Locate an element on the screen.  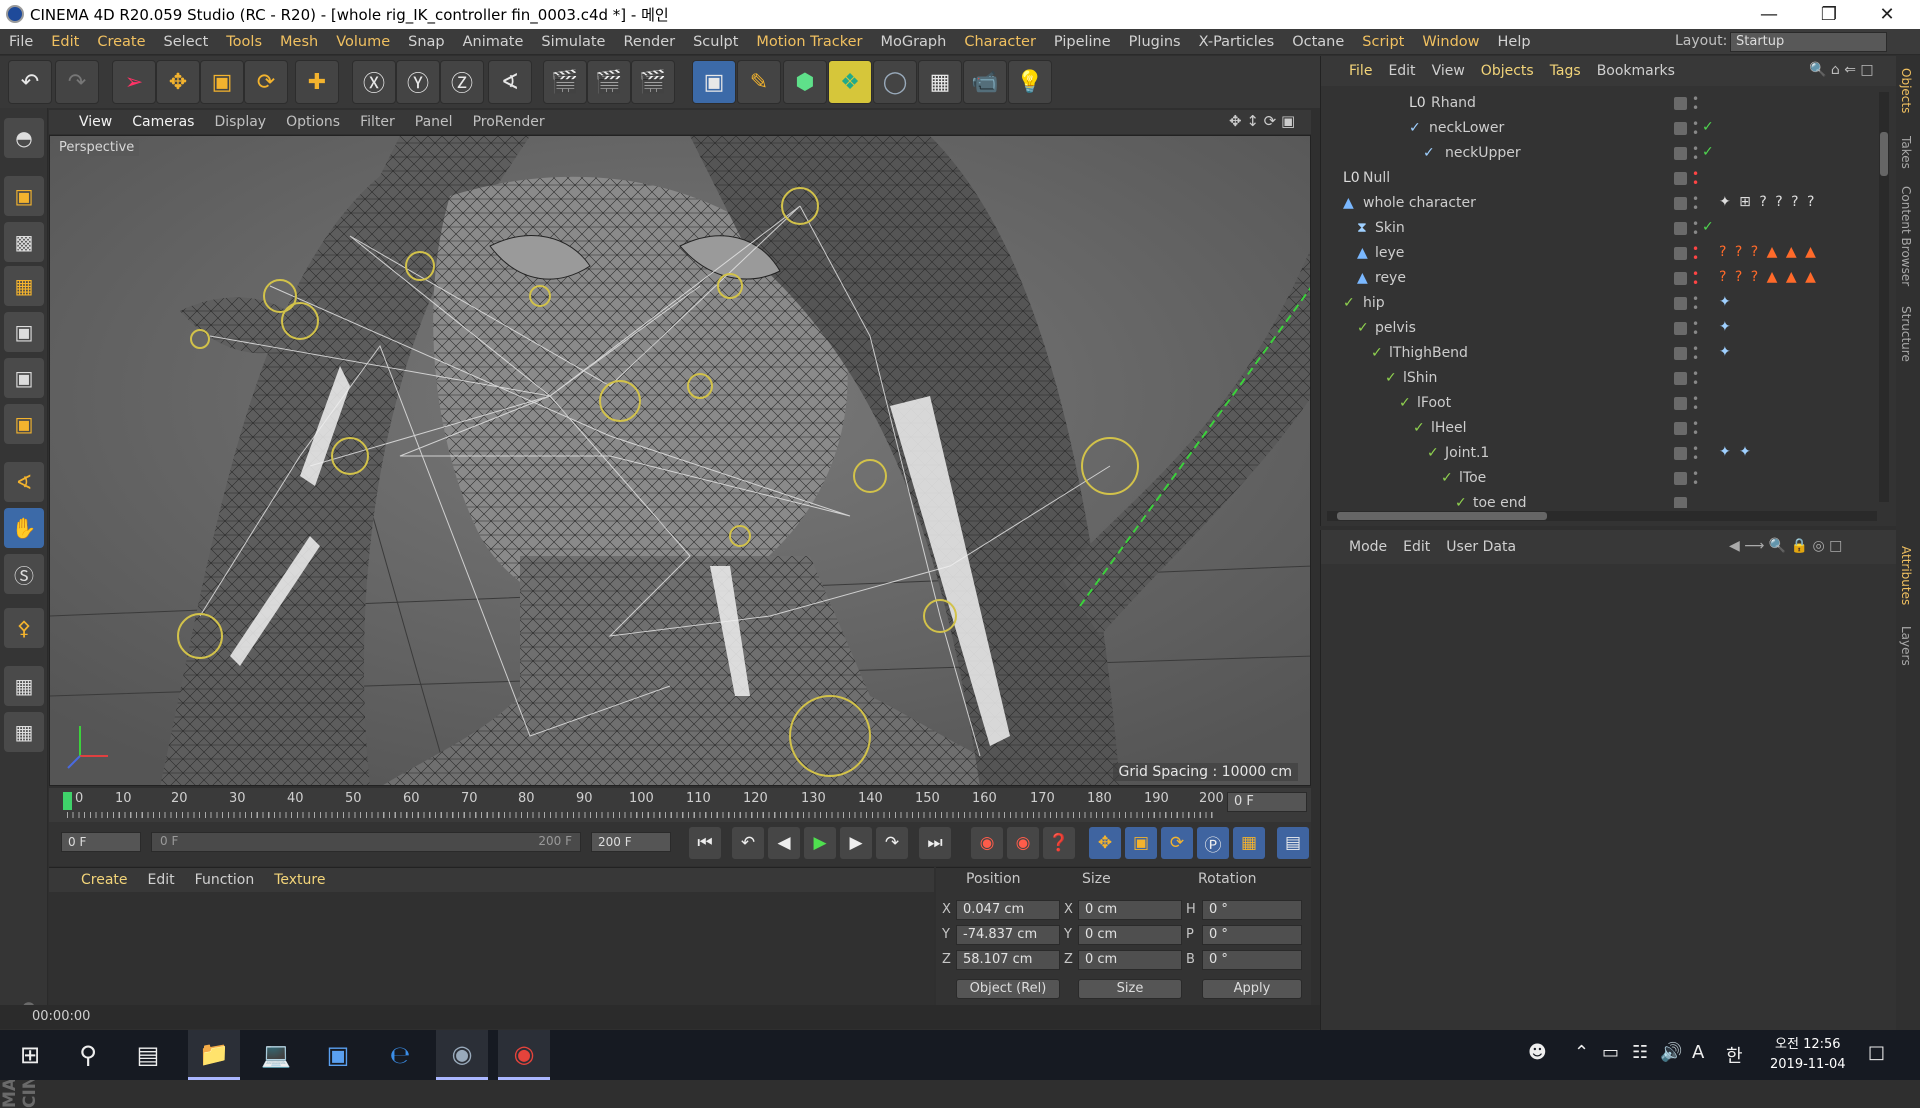
chrome-icon: ◉ is located at coordinates (524, 1055).